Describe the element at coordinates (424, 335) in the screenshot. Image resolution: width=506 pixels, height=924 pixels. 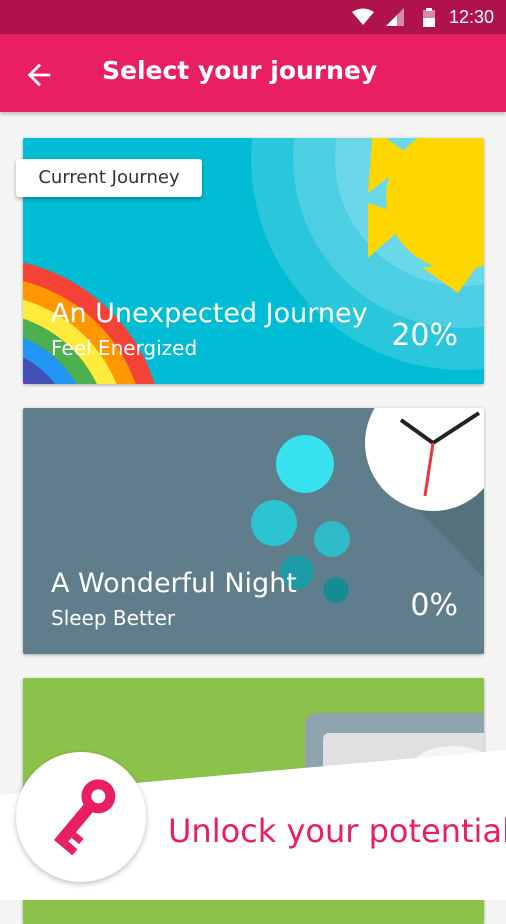
I see `journey-progress: 20%` at that location.